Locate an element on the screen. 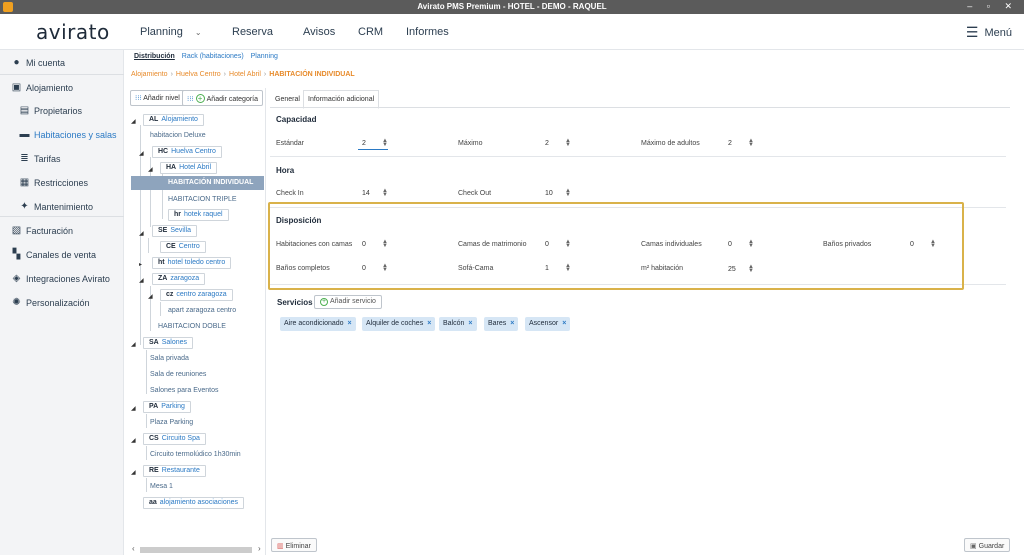  sidebar-item-propietarios: ▤ Propietarios is located at coordinates (62, 111).